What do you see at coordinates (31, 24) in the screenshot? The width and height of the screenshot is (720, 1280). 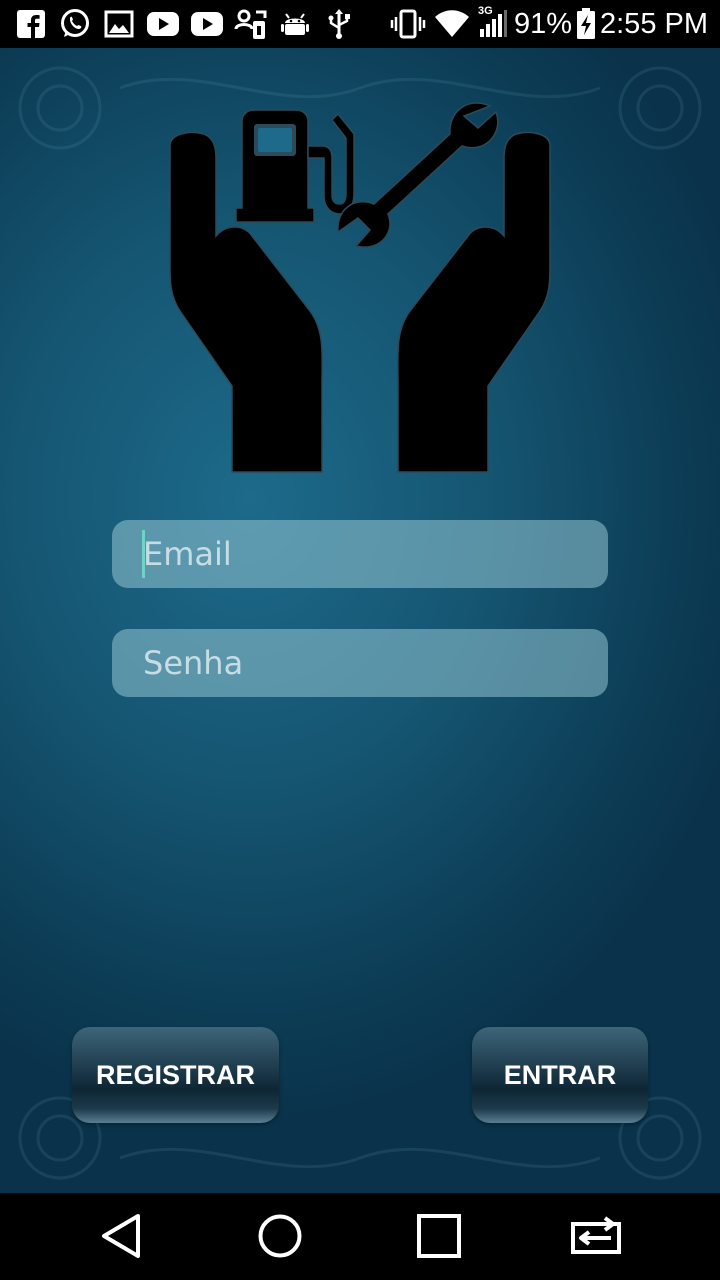 I see `facebook-icon` at bounding box center [31, 24].